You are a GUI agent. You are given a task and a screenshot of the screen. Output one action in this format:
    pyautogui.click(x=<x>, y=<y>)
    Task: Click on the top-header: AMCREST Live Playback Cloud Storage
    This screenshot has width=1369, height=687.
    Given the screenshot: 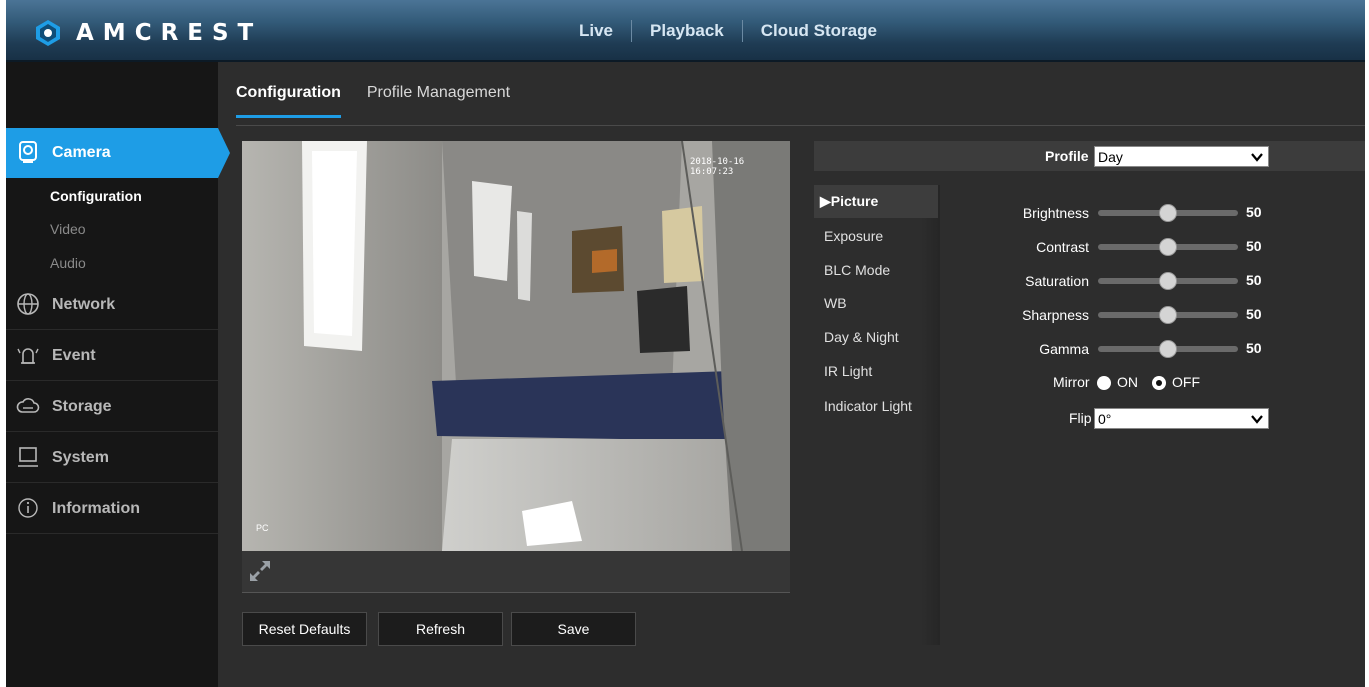 What is the action you would take?
    pyautogui.click(x=685, y=31)
    